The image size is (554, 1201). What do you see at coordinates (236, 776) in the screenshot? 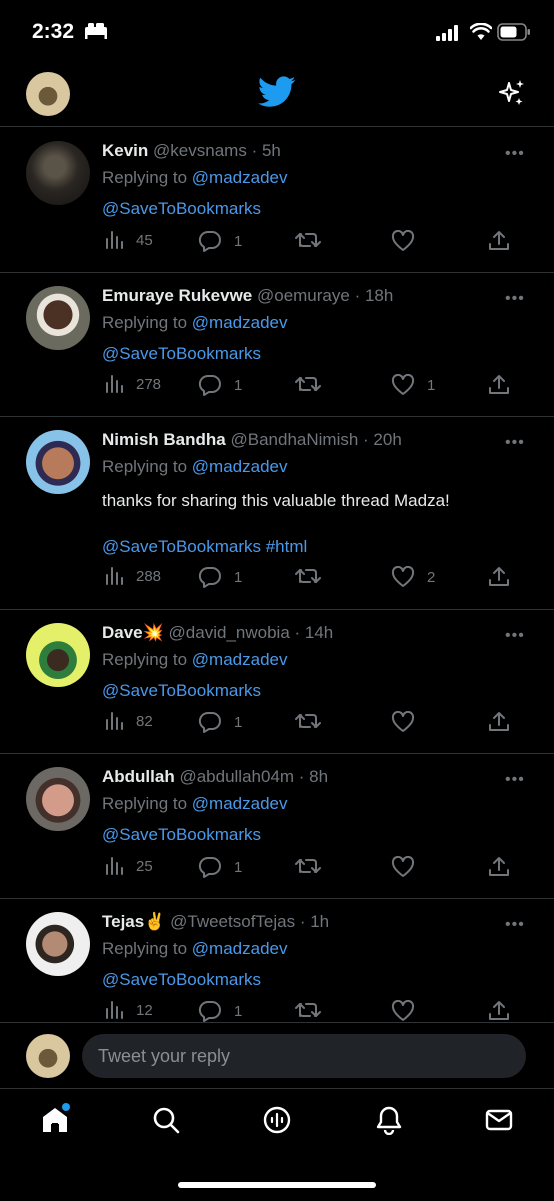
I see `author-handle: @abdullah04m` at bounding box center [236, 776].